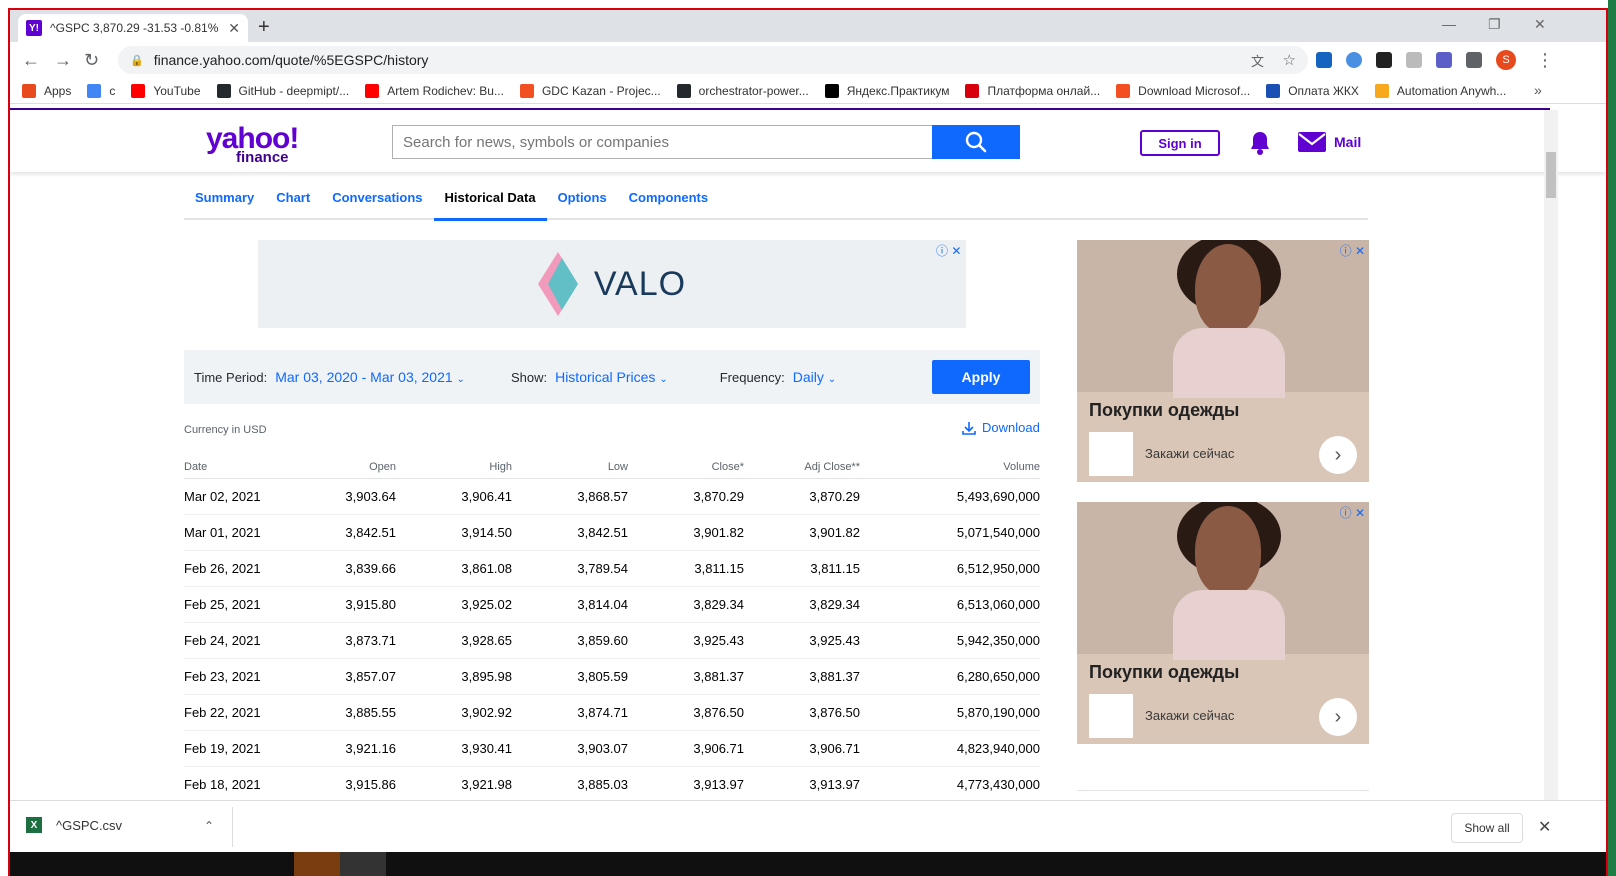 The width and height of the screenshot is (1616, 876). What do you see at coordinates (1444, 60) in the screenshot?
I see `teams-extension-icon` at bounding box center [1444, 60].